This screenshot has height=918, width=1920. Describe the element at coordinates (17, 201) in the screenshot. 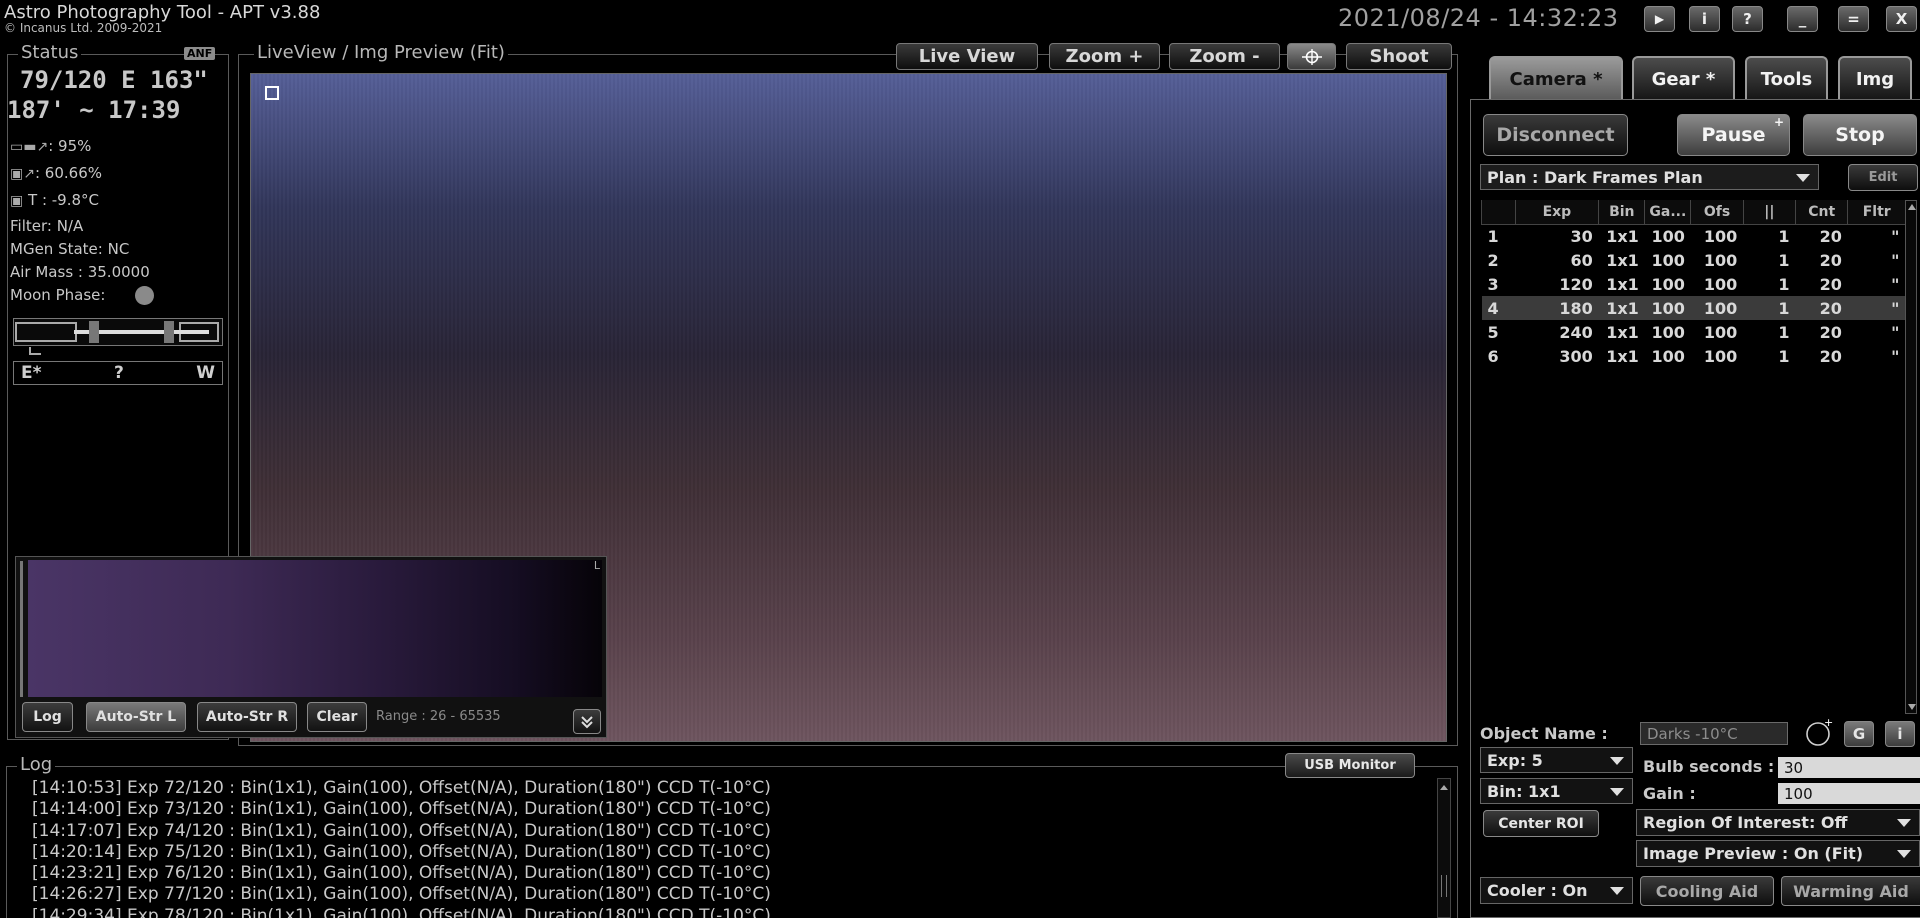

I see `camera-icon: ▣` at that location.